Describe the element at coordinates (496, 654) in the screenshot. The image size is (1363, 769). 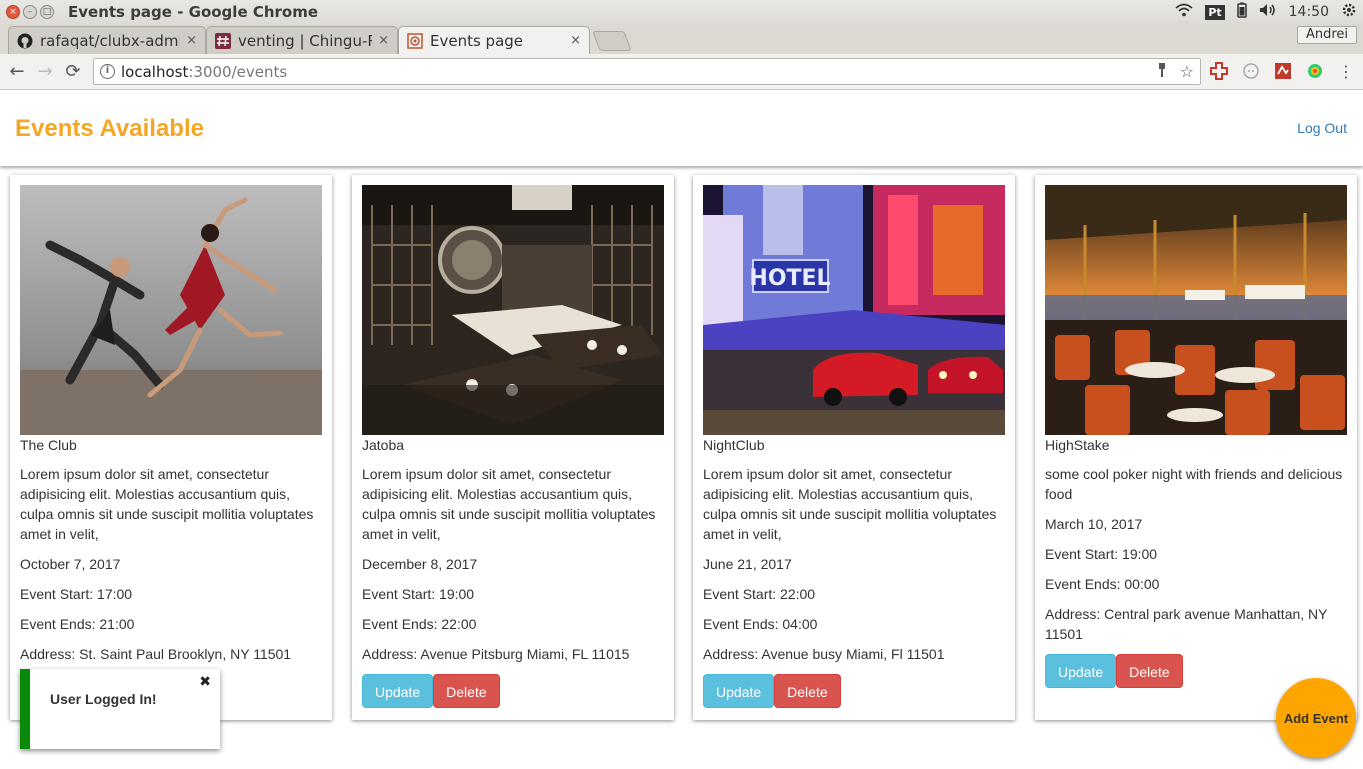
I see `event-address: Address: Avenue Pitsburg Miami, FL 11015` at that location.